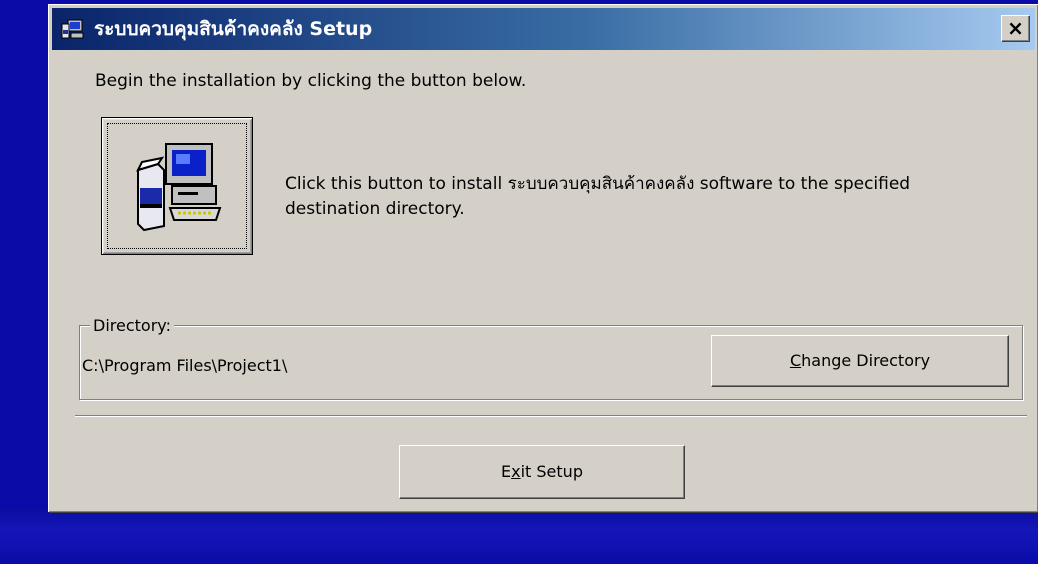 The height and width of the screenshot is (564, 1038). What do you see at coordinates (132, 325) in the screenshot?
I see `directory-legend: Directory:` at bounding box center [132, 325].